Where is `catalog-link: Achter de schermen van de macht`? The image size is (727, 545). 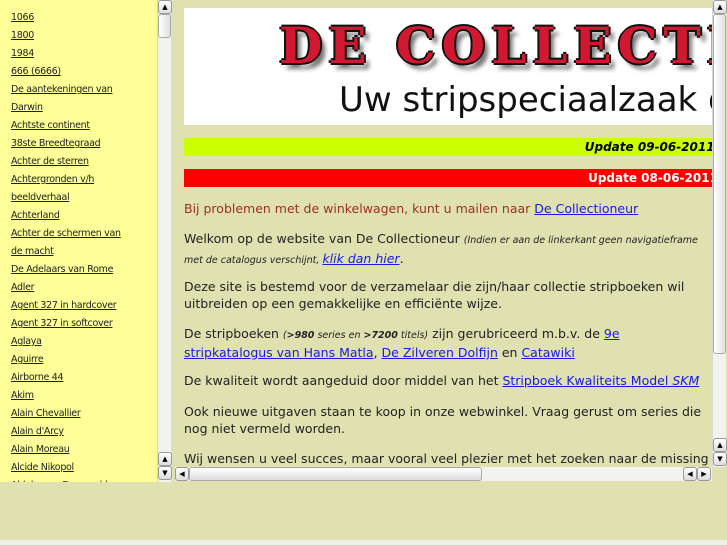
catalog-link: Achter de schermen van de macht is located at coordinates (70, 243).